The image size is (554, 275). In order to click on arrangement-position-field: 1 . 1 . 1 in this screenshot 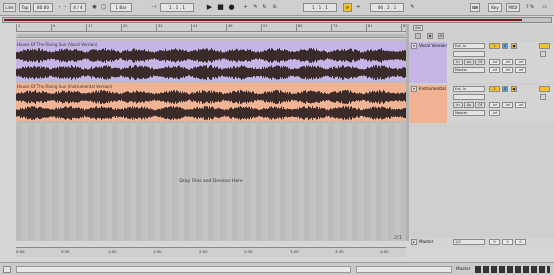, I will do `click(177, 7)`.